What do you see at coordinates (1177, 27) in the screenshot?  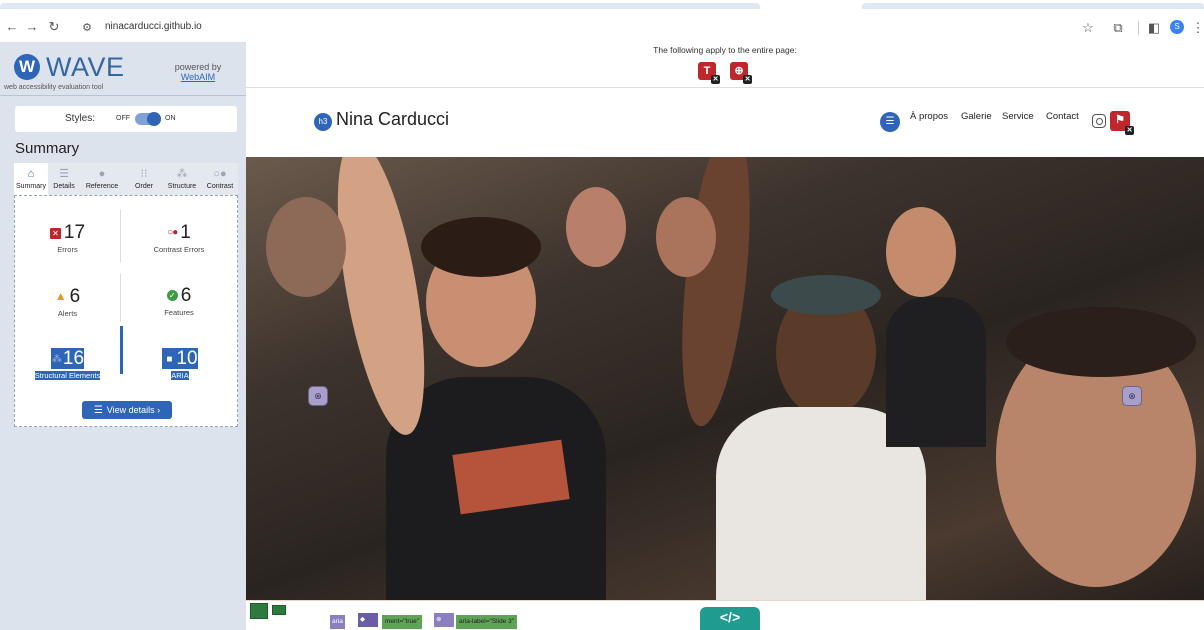 I see `profile-avatar: S` at bounding box center [1177, 27].